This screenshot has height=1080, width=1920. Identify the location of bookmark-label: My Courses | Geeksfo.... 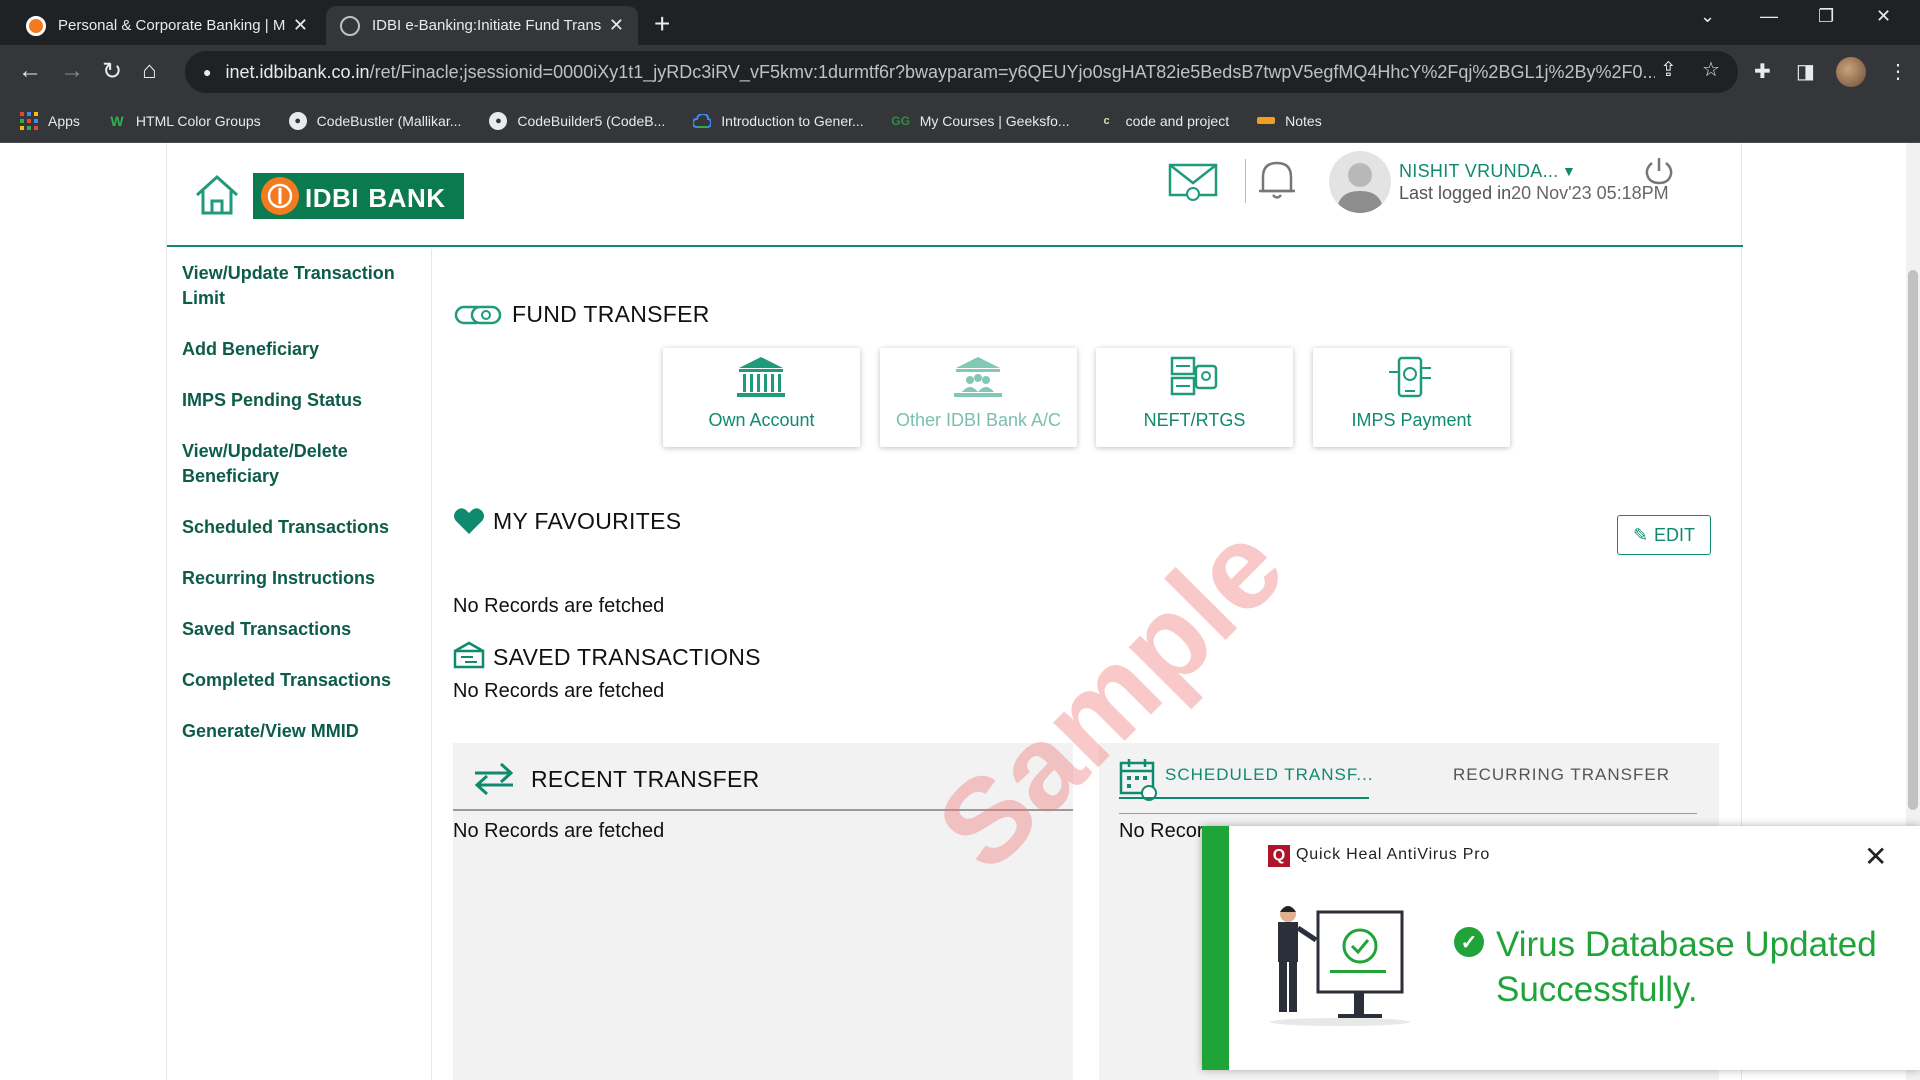
(994, 120).